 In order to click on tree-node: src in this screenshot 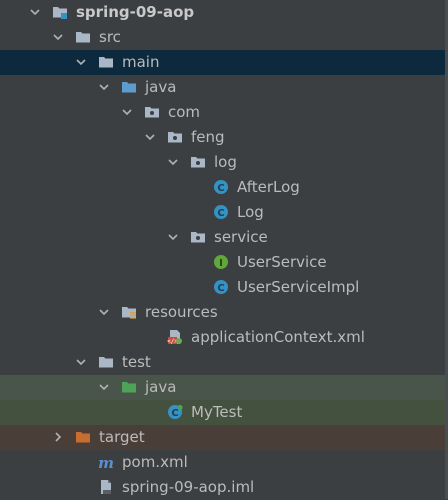, I will do `click(224, 37)`.